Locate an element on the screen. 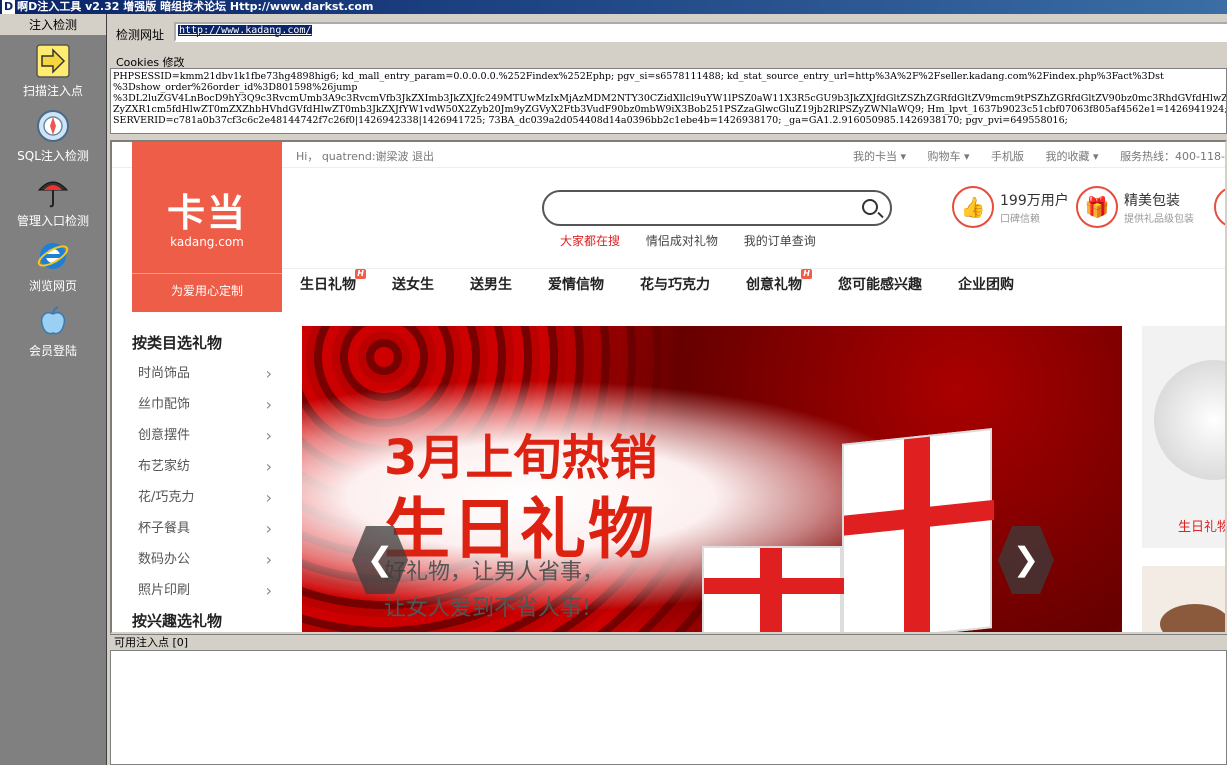 This screenshot has width=1227, height=765. apple-icon is located at coordinates (53, 320).